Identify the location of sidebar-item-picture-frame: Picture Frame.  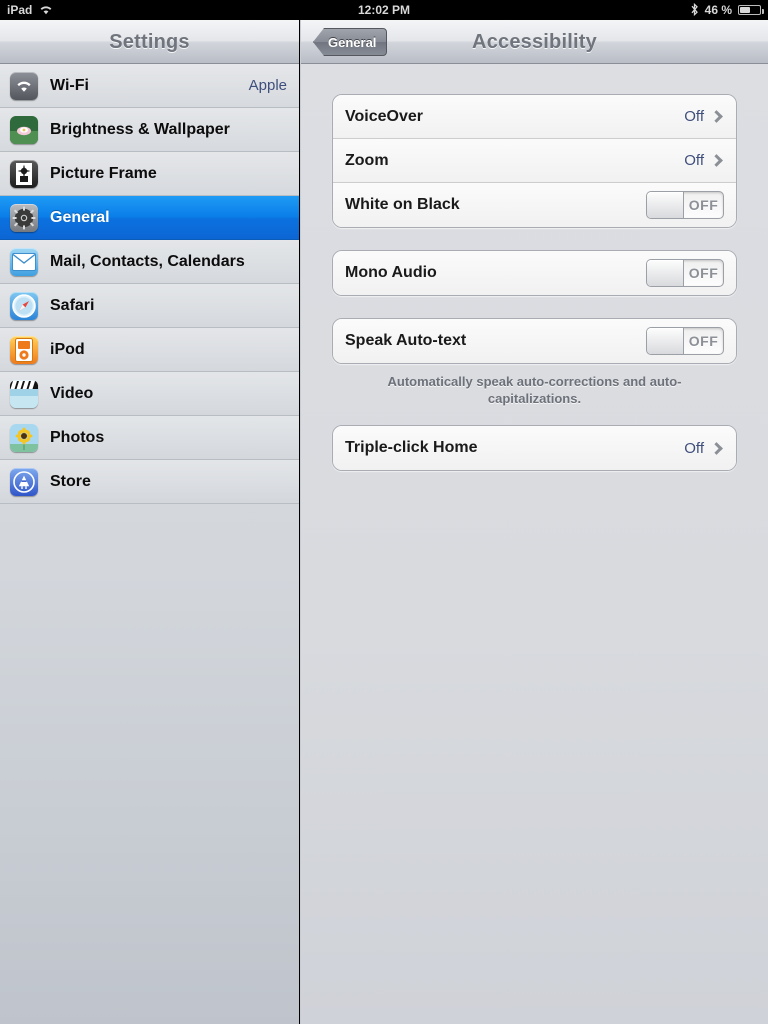
(149, 174).